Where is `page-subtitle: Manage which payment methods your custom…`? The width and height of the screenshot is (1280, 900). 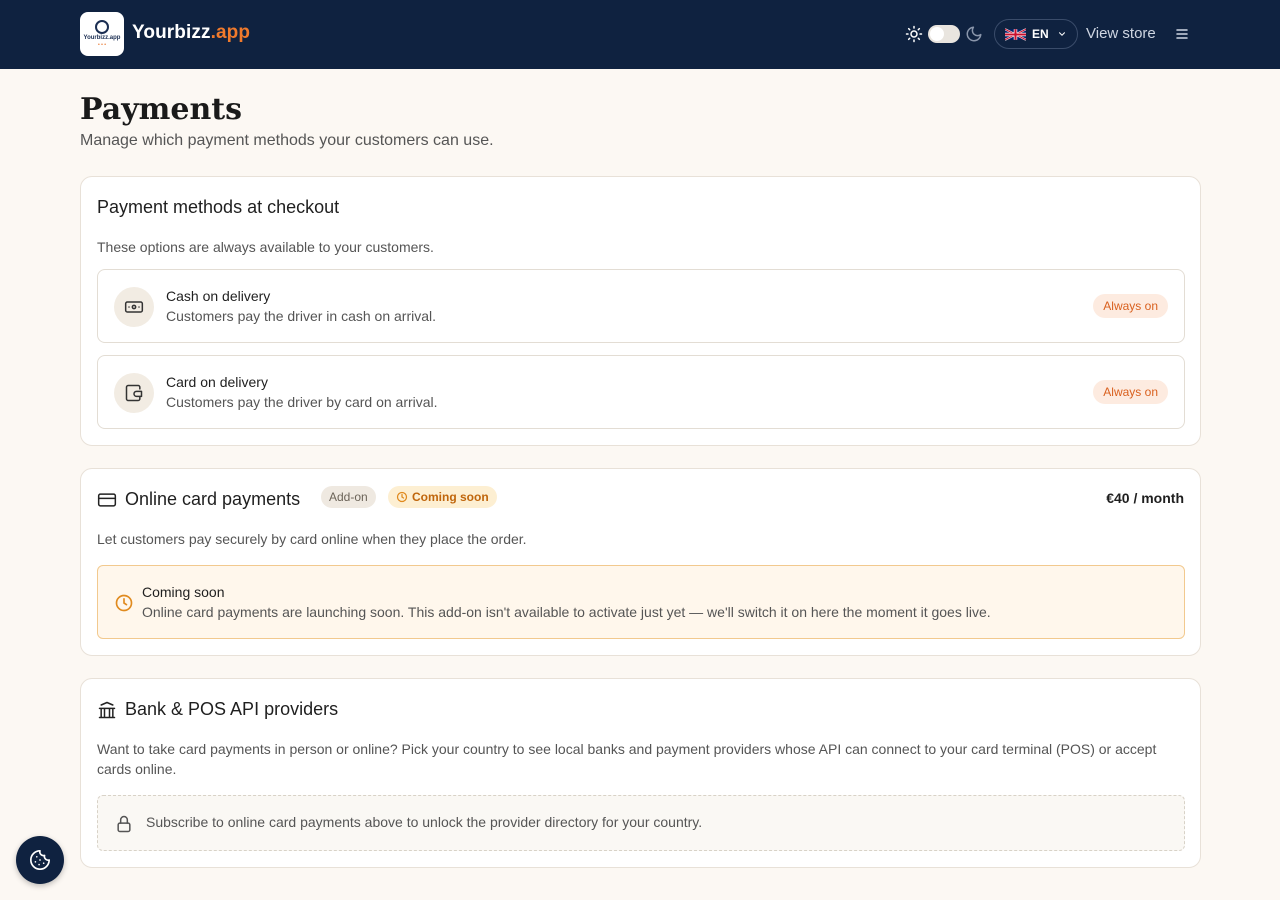
page-subtitle: Manage which payment methods your custom… is located at coordinates (287, 140).